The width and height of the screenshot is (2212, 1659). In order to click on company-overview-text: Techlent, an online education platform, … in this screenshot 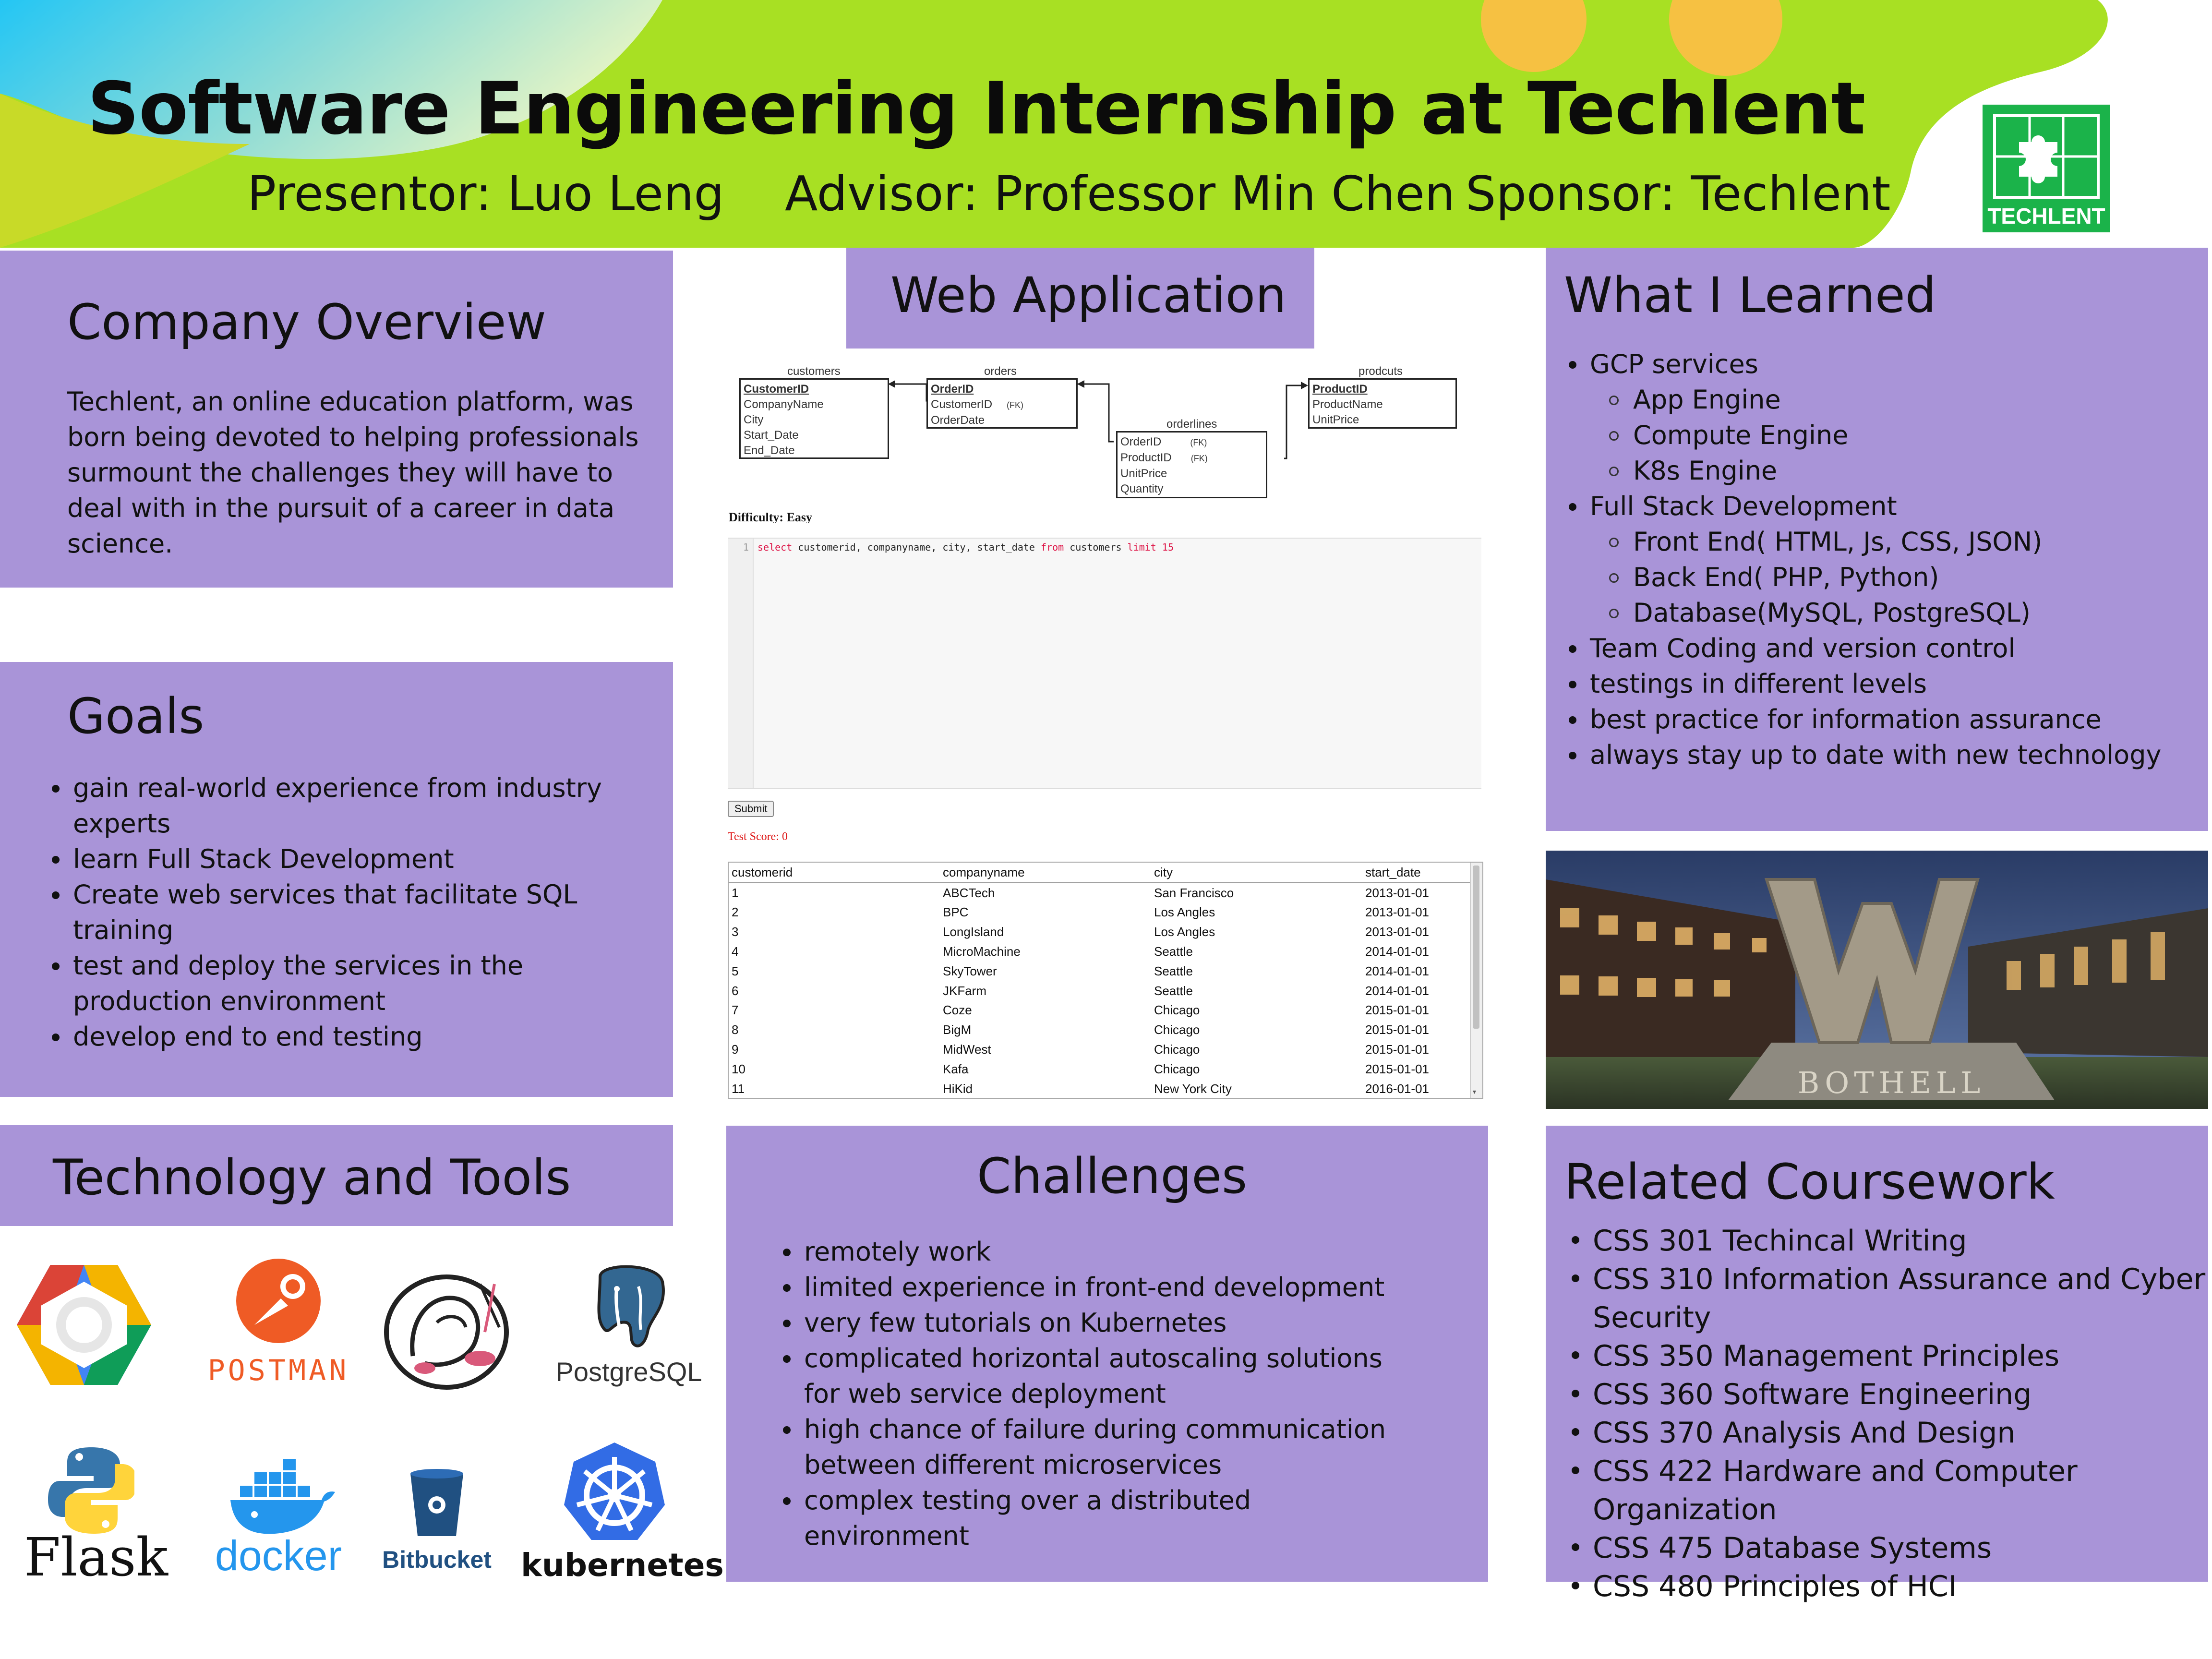, I will do `click(353, 472)`.